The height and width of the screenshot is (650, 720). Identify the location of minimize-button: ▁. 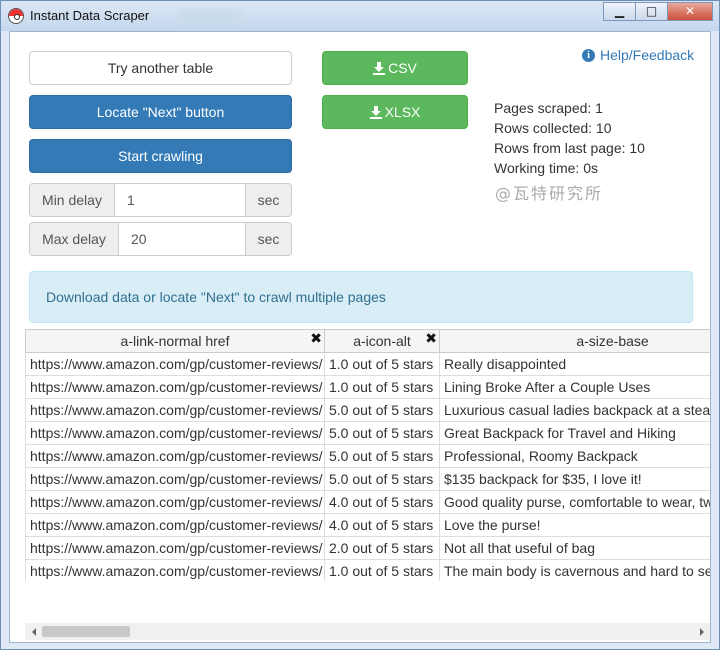
(619, 11).